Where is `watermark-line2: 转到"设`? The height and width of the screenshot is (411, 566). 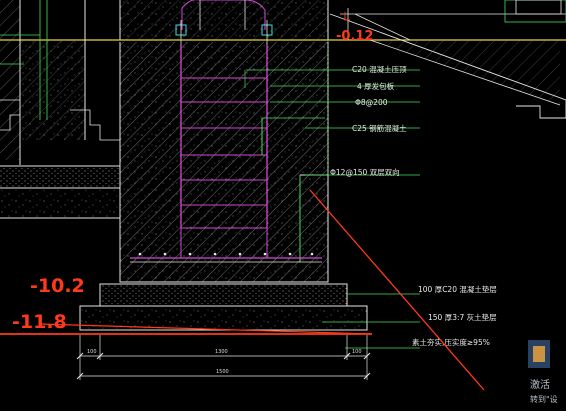
watermark-line2: 转到"设 is located at coordinates (544, 399).